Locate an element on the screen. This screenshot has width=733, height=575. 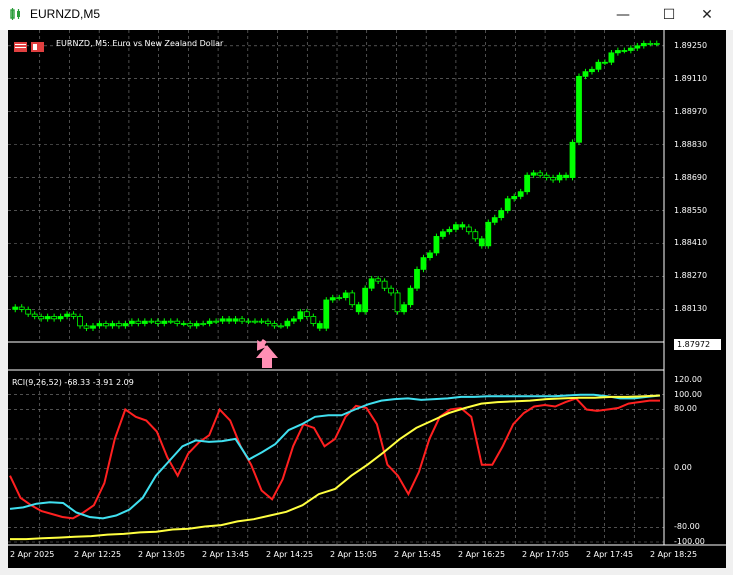
time-axis-label: 2 Apr 2025 is located at coordinates (32, 554).